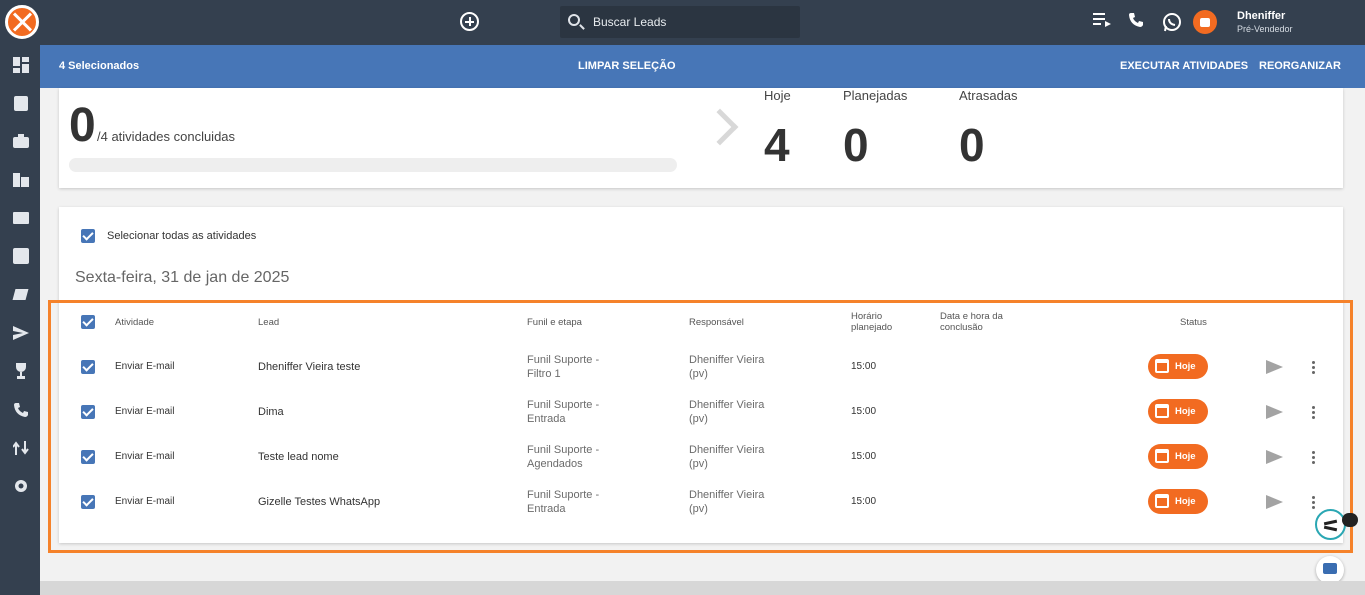  I want to click on dashboard-icon, so click(21, 65).